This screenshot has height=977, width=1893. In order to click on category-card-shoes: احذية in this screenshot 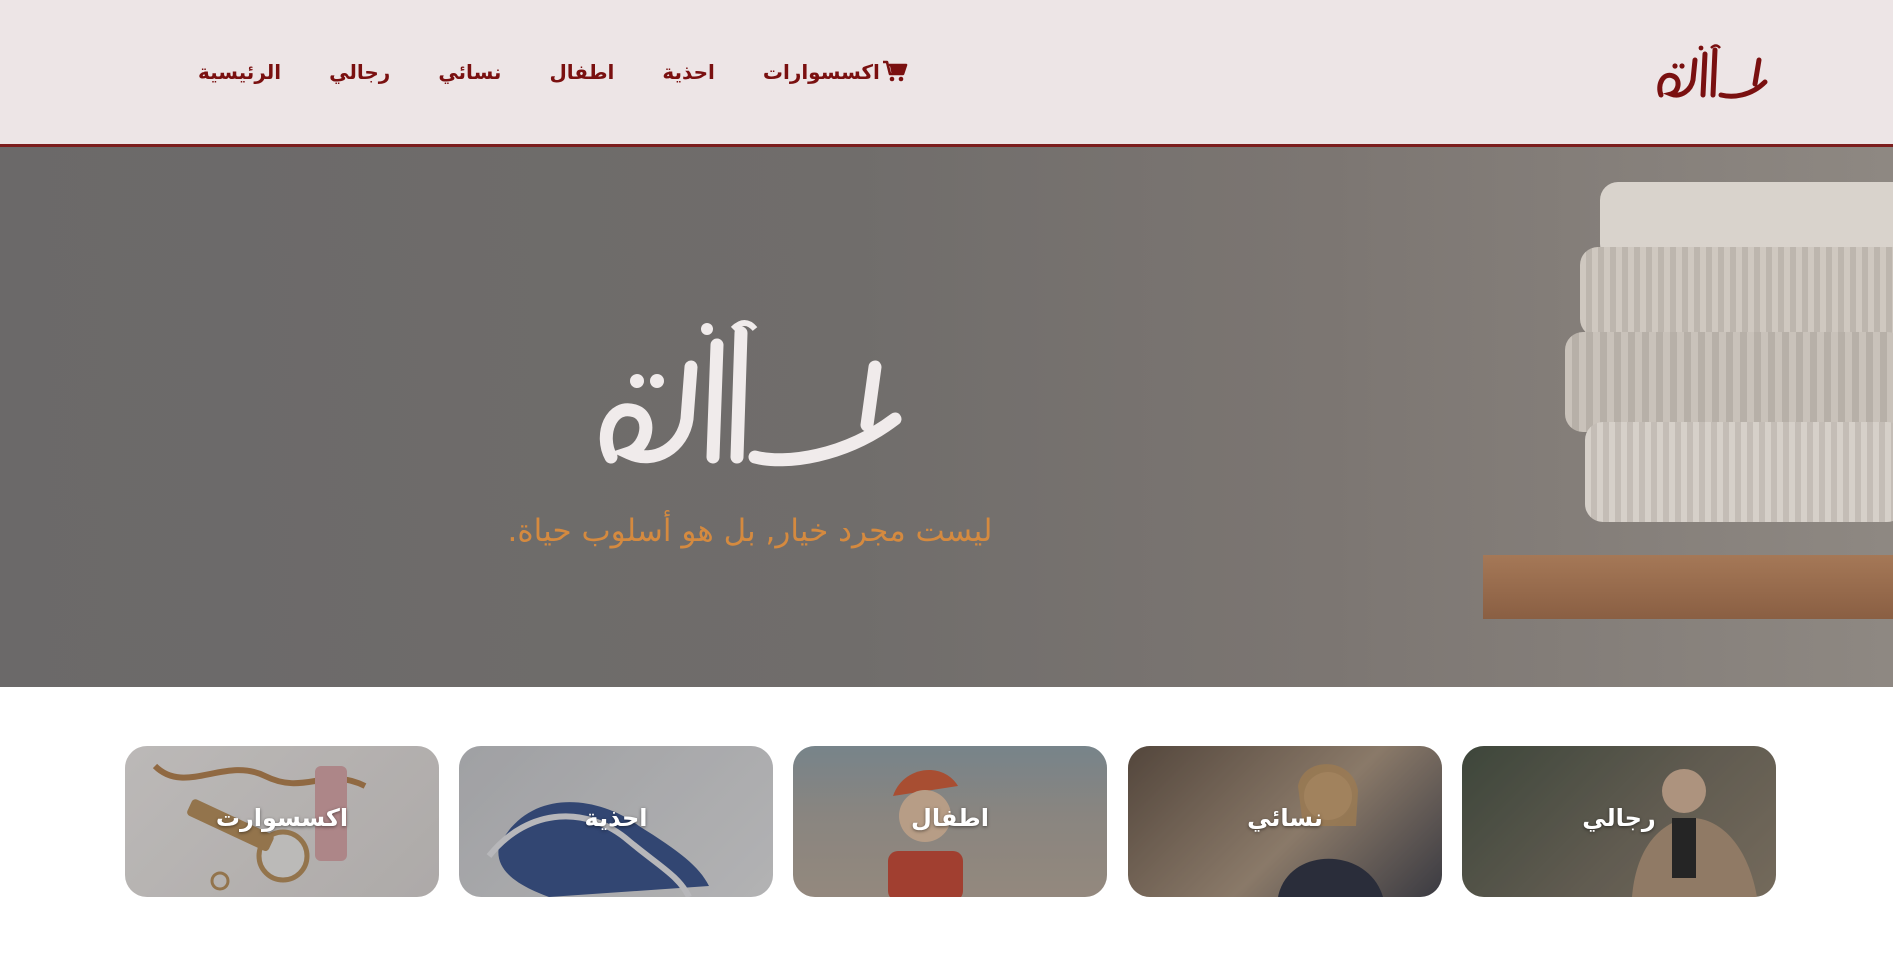, I will do `click(616, 821)`.